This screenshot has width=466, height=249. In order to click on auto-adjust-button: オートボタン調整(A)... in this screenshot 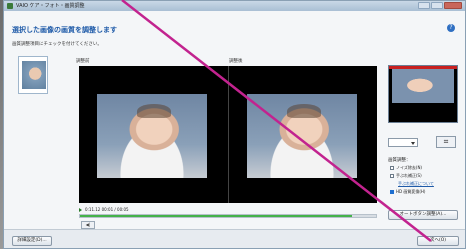, I will do `click(423, 215)`.